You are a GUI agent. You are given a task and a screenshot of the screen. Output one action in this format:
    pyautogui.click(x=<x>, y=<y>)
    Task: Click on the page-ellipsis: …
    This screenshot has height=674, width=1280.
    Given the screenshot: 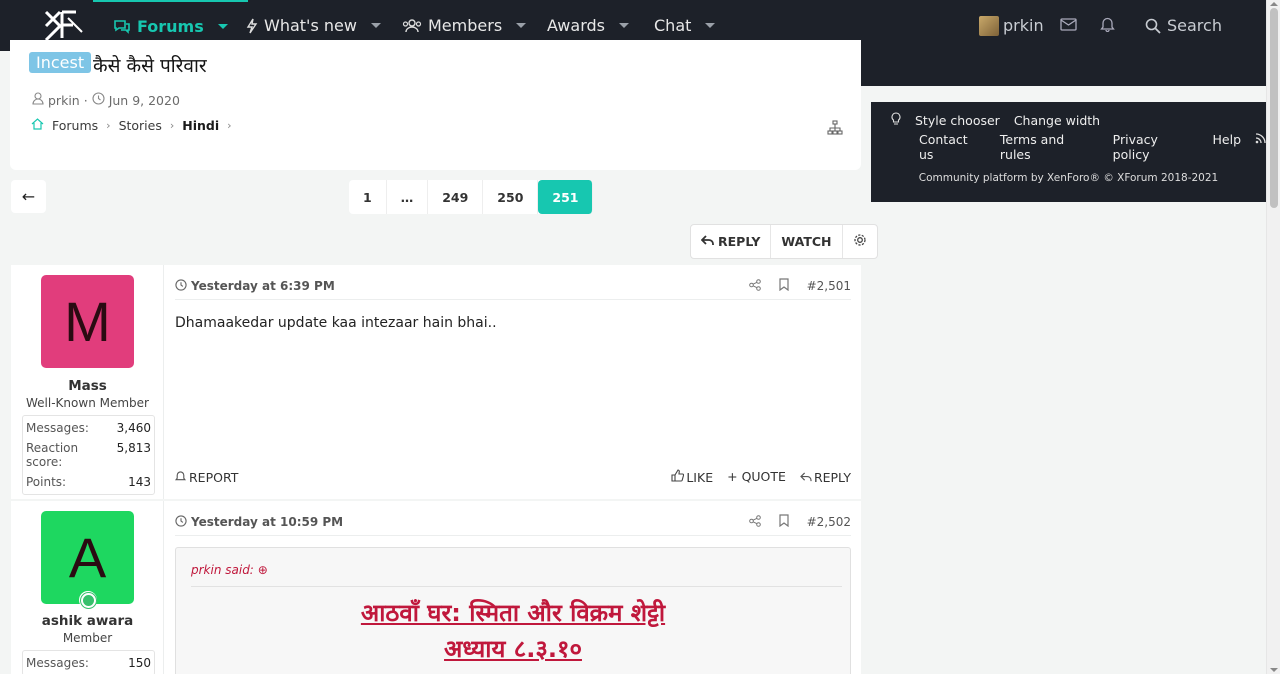 What is the action you would take?
    pyautogui.click(x=408, y=197)
    